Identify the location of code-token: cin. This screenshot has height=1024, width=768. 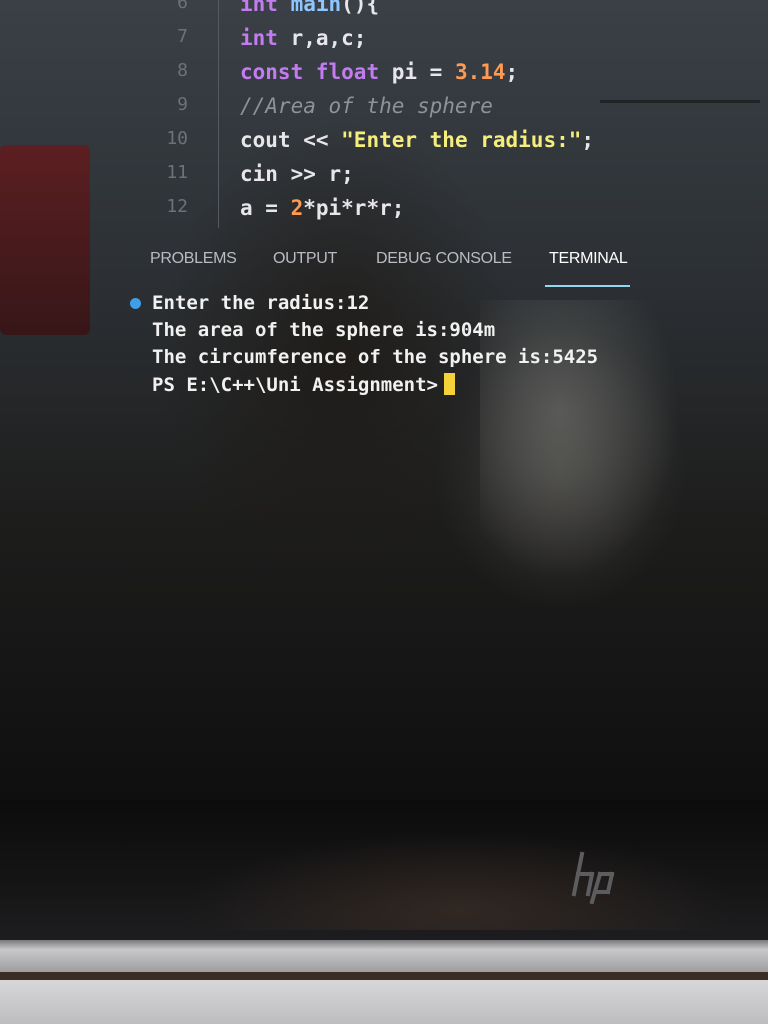
(259, 174).